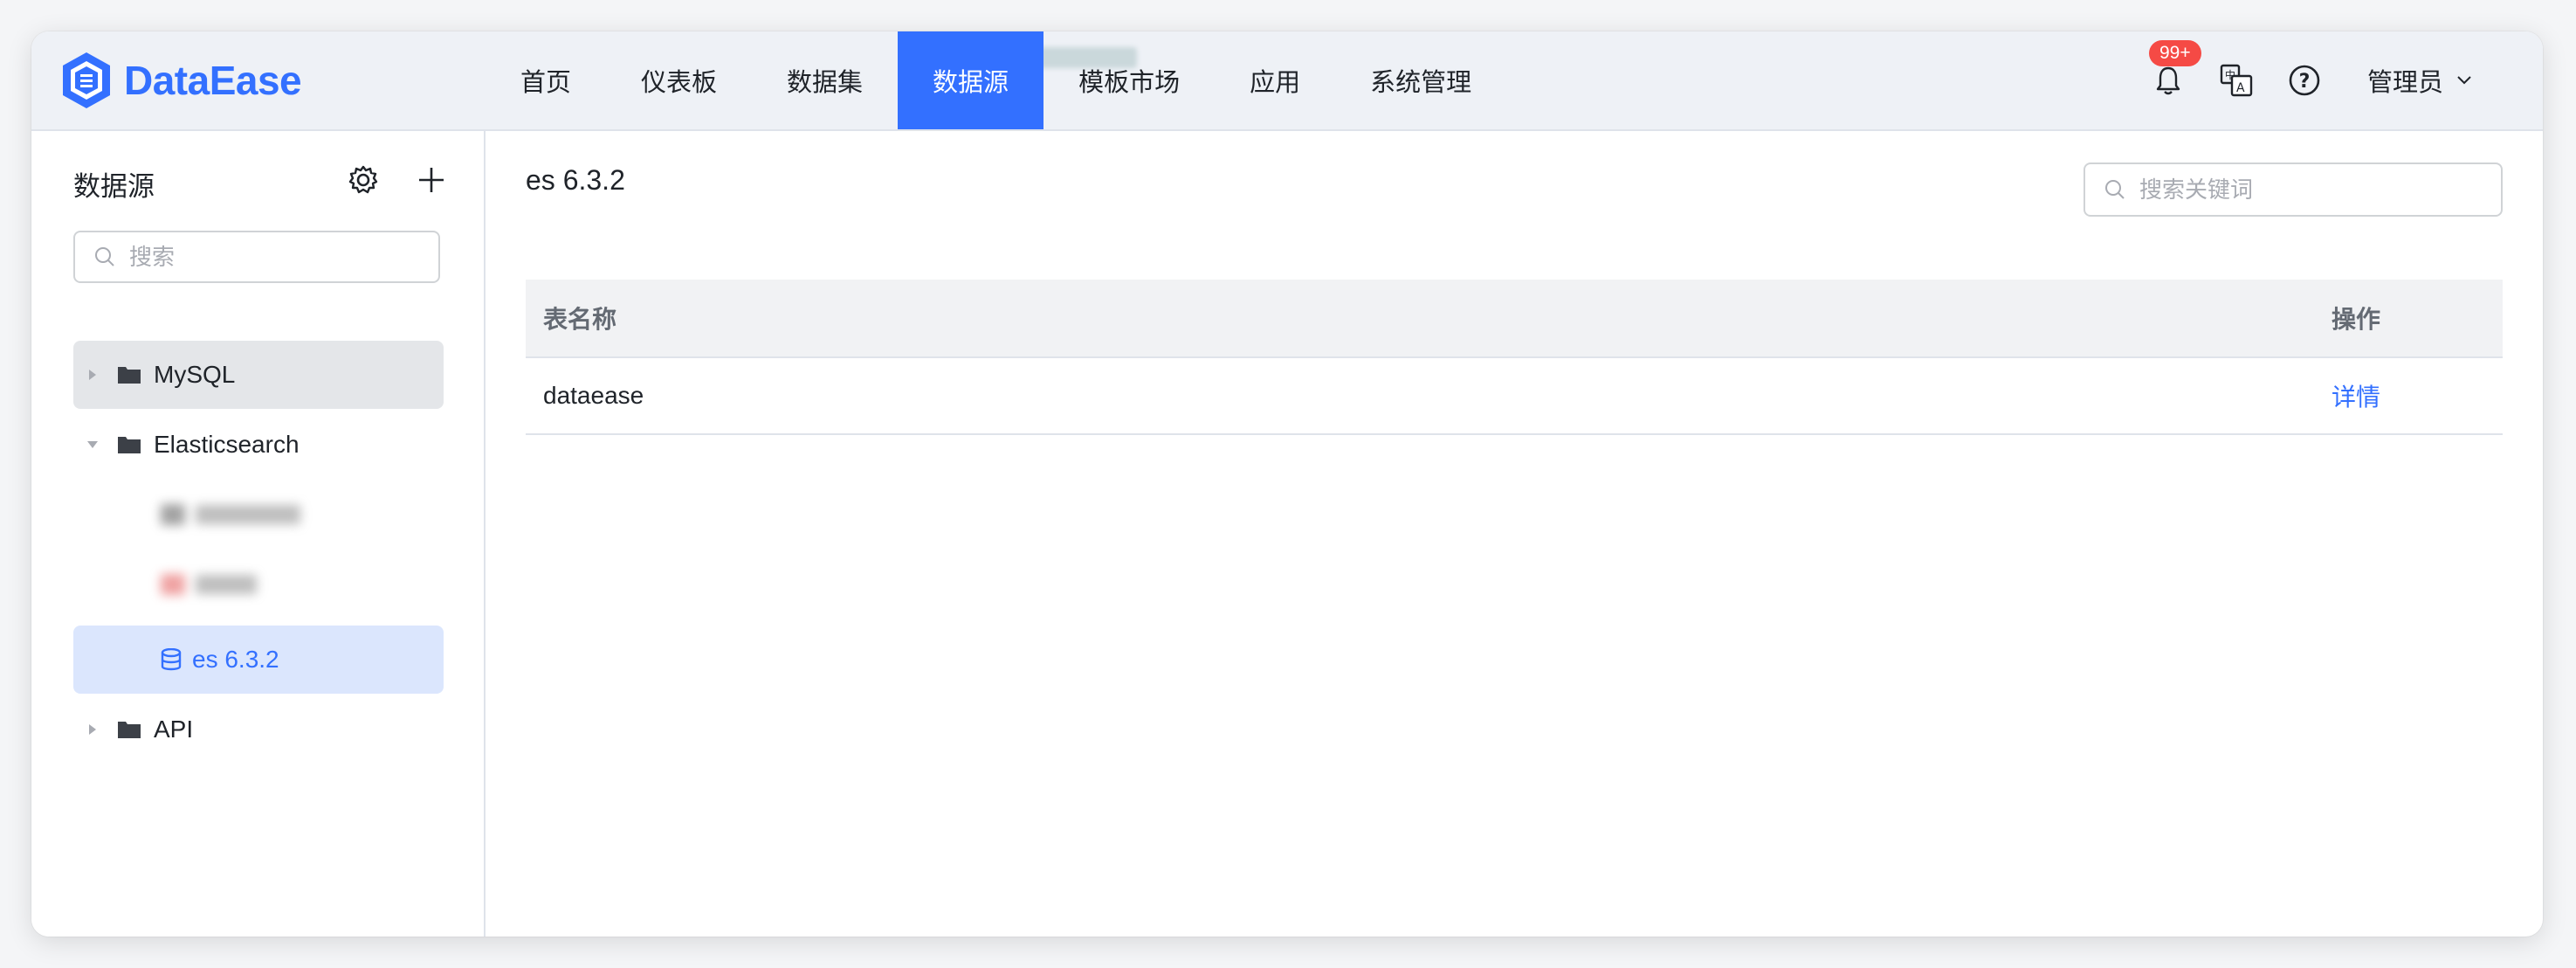  What do you see at coordinates (2355, 397) in the screenshot?
I see `details-link: 详情` at bounding box center [2355, 397].